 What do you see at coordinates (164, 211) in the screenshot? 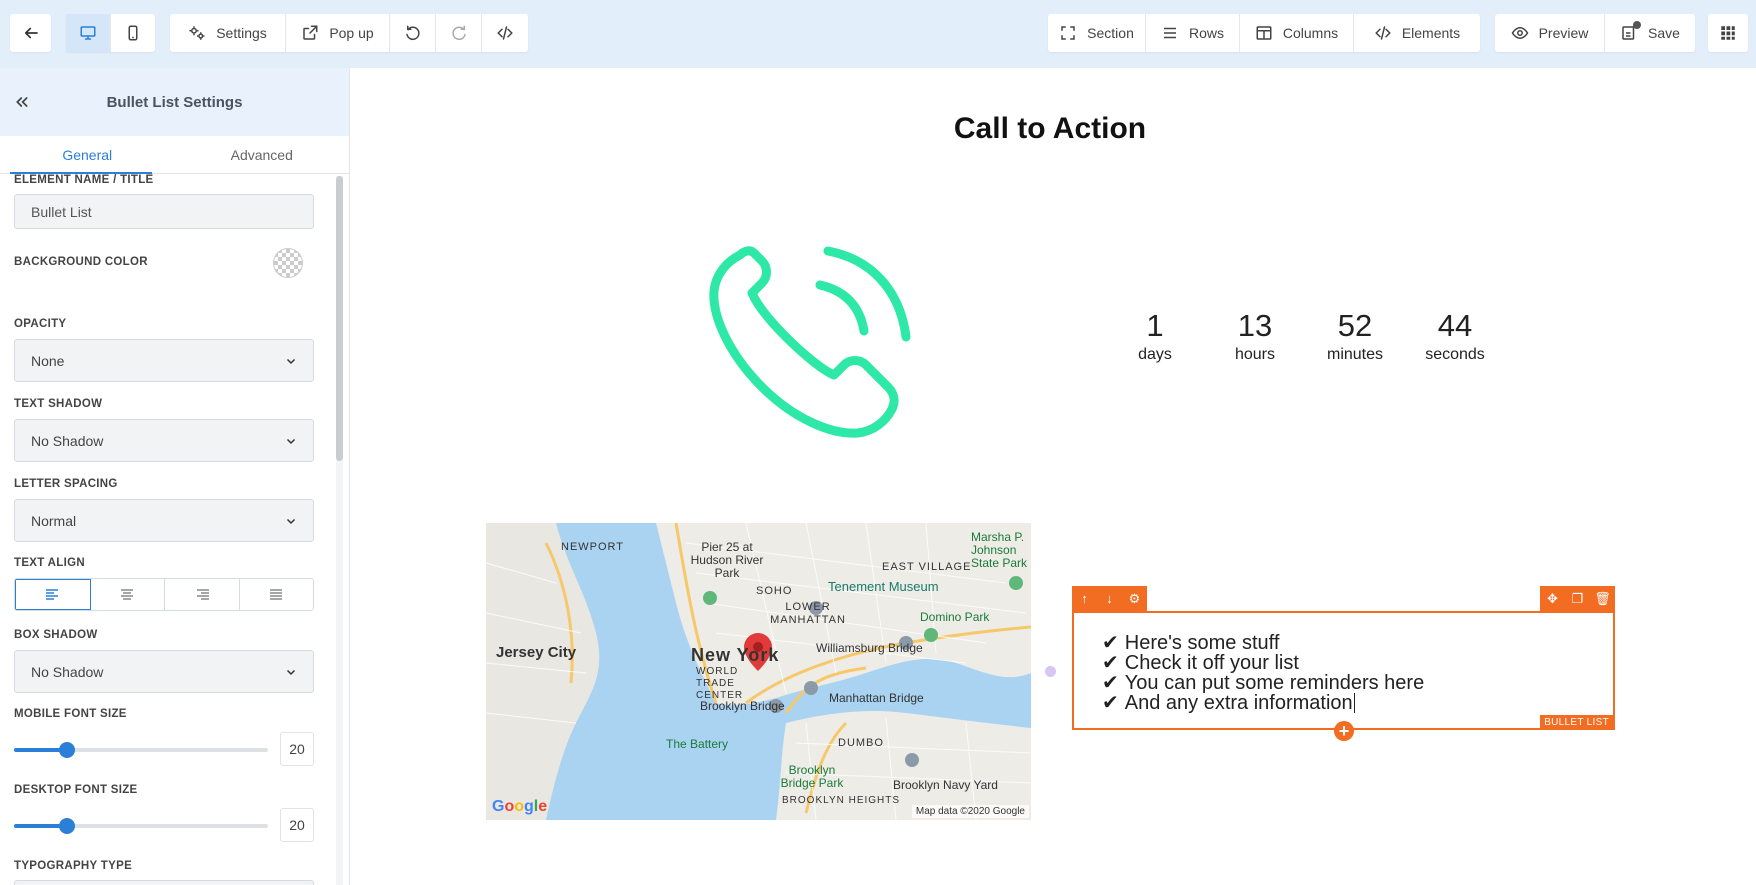
I see `element-name-input: Bullet List` at bounding box center [164, 211].